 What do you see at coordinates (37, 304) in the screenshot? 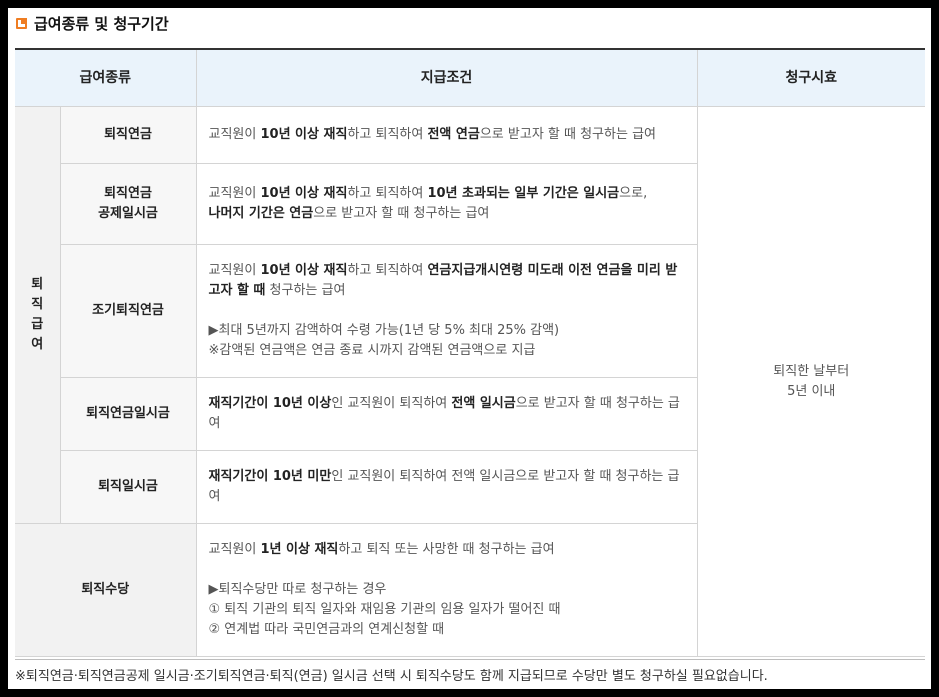
I see `group-label-char: 직` at bounding box center [37, 304].